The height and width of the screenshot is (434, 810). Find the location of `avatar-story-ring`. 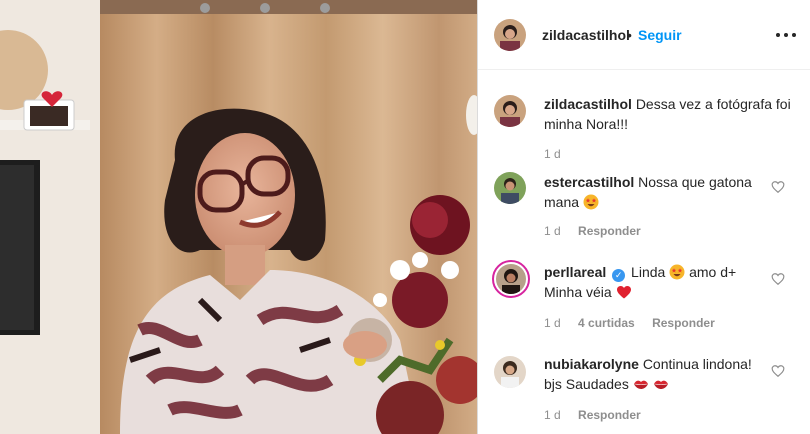

avatar-story-ring is located at coordinates (511, 279).